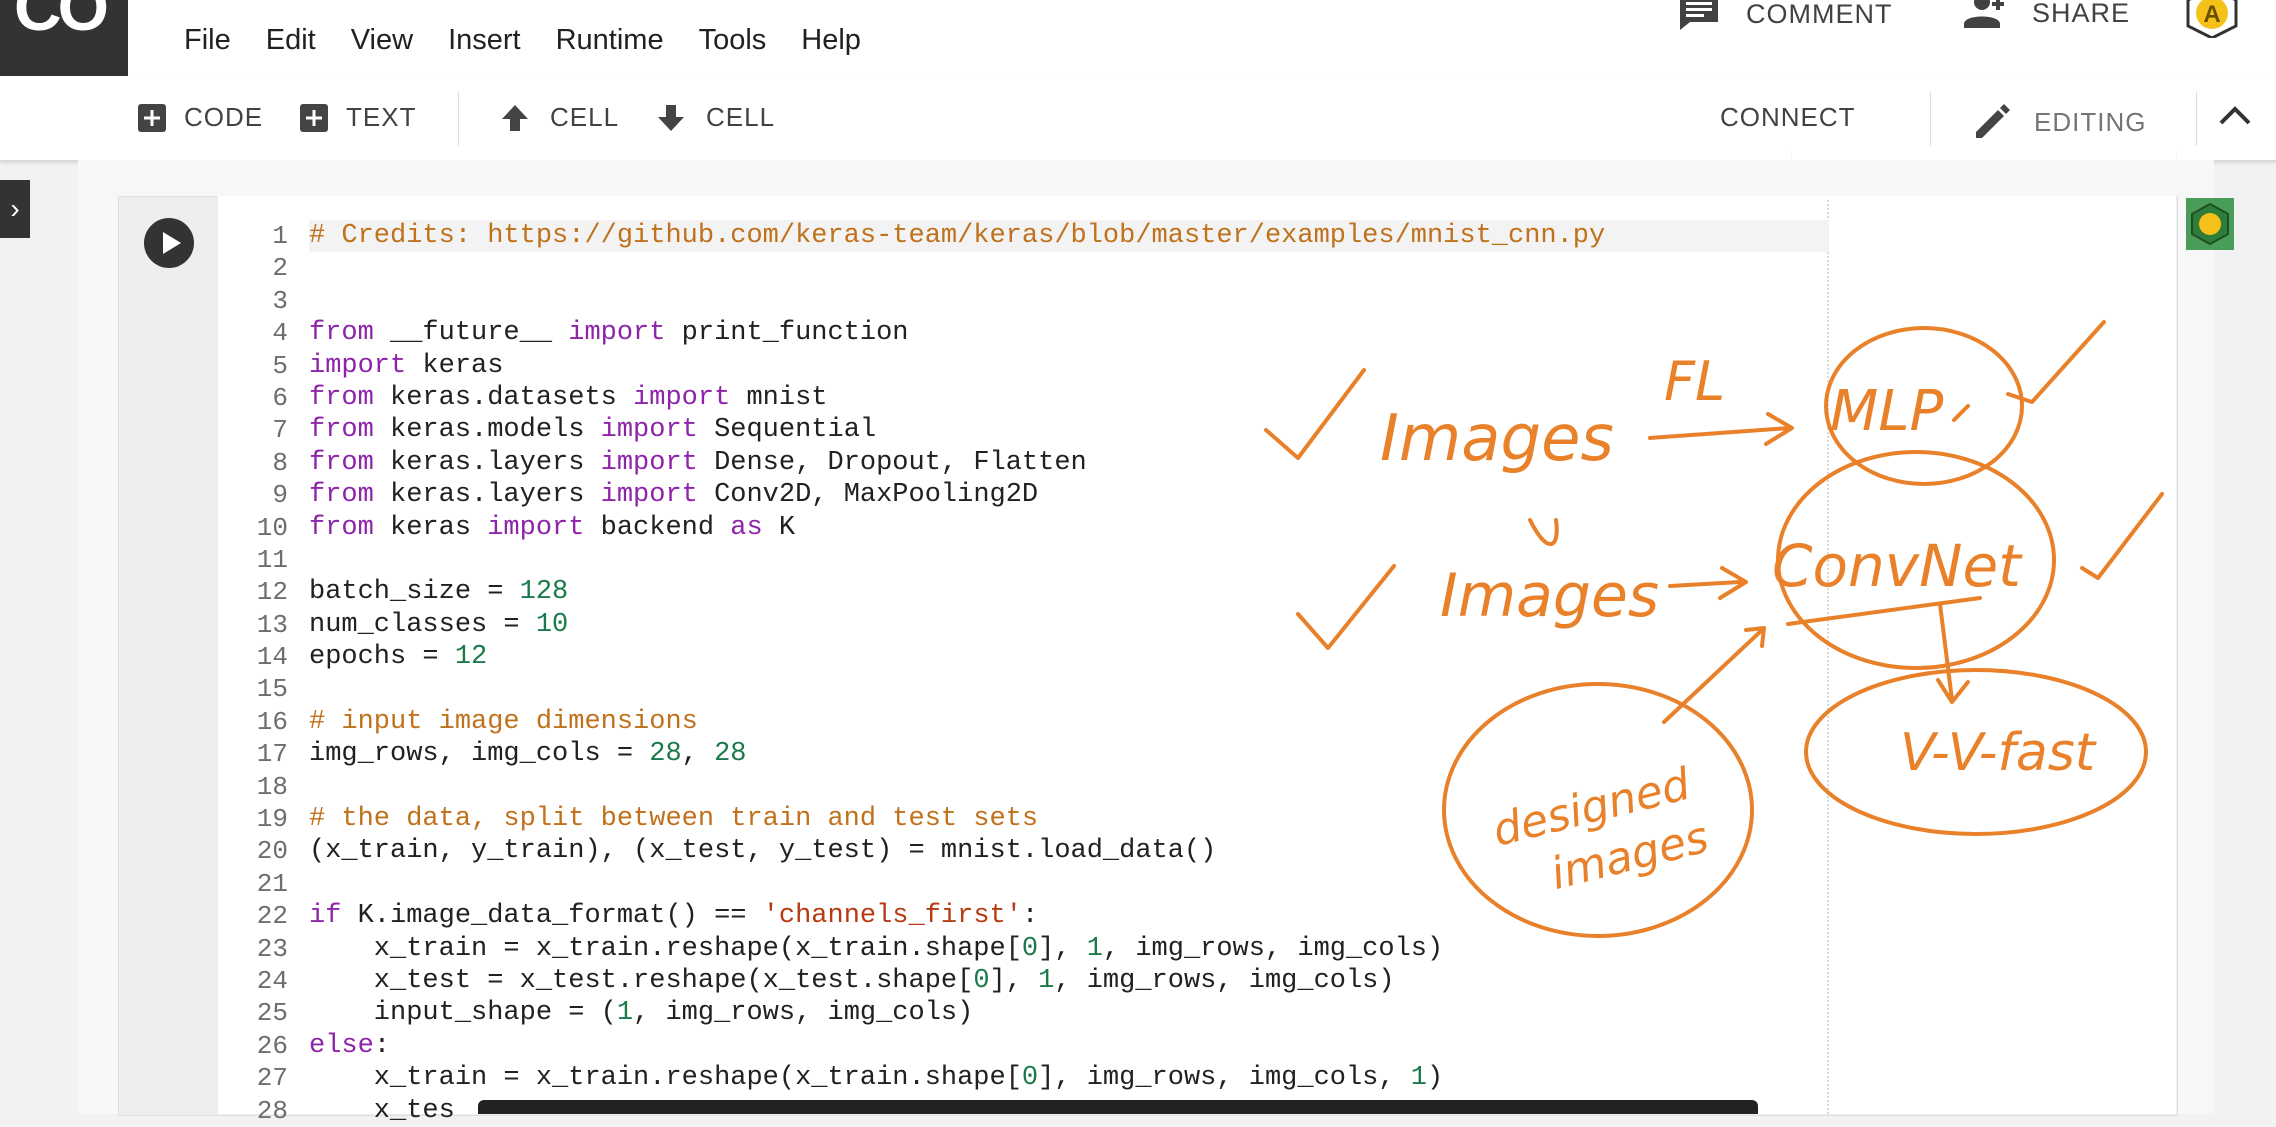 The image size is (2276, 1127). Describe the element at coordinates (1998, 753) in the screenshot. I see `annotation-vvfast: V-V-fast` at that location.